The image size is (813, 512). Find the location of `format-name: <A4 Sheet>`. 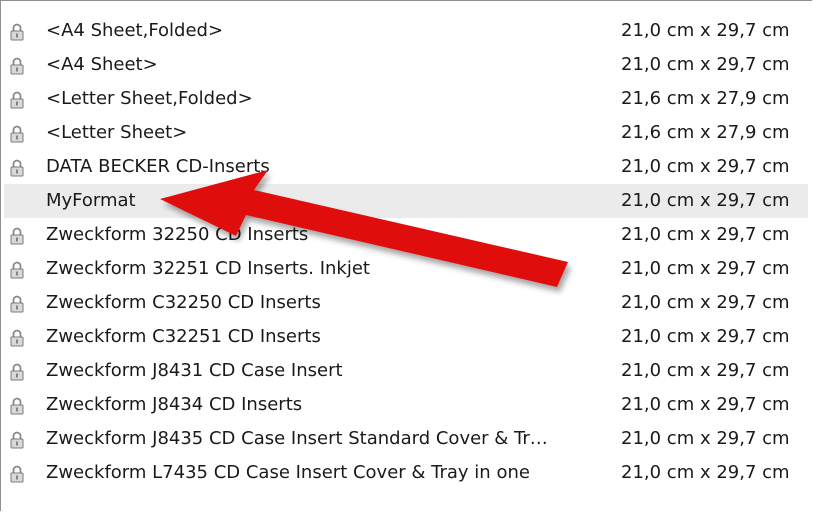

format-name: <A4 Sheet> is located at coordinates (102, 64).